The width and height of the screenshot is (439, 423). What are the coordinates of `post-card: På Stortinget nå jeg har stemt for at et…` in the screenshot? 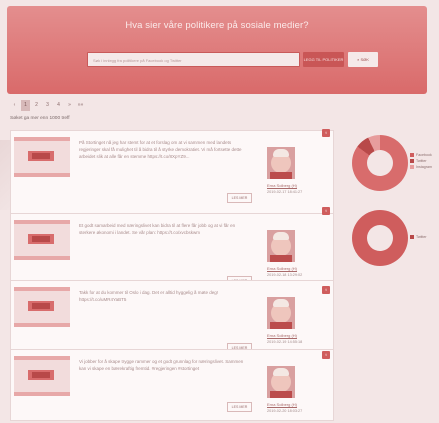 It's located at (172, 172).